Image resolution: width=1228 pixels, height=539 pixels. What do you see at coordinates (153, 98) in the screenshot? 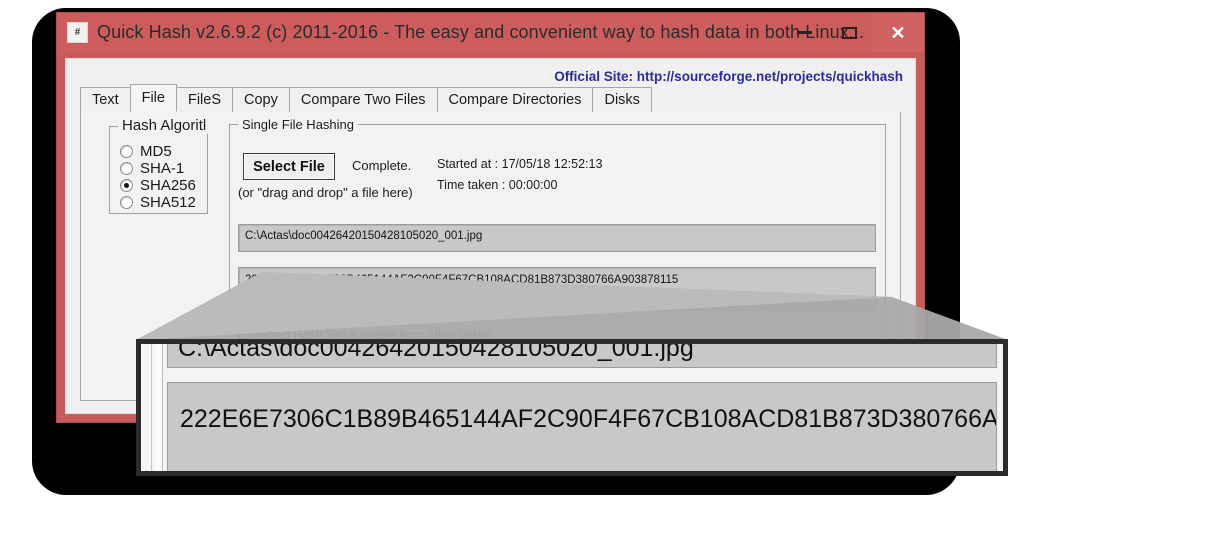
I see `tab-file: File` at bounding box center [153, 98].